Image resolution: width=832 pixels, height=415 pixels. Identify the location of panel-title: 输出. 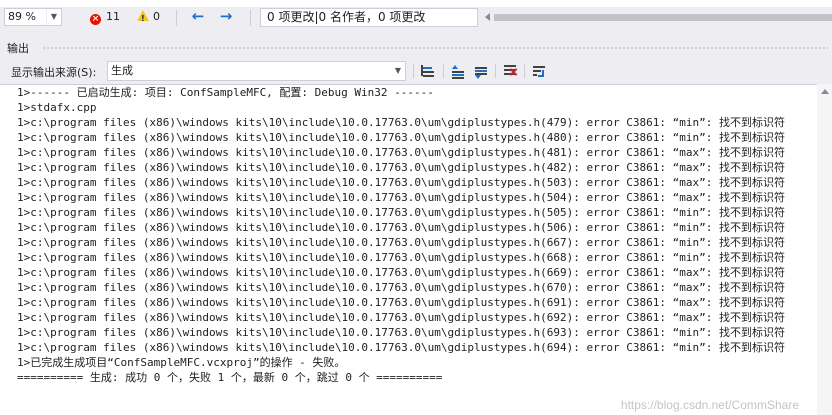
(18, 48).